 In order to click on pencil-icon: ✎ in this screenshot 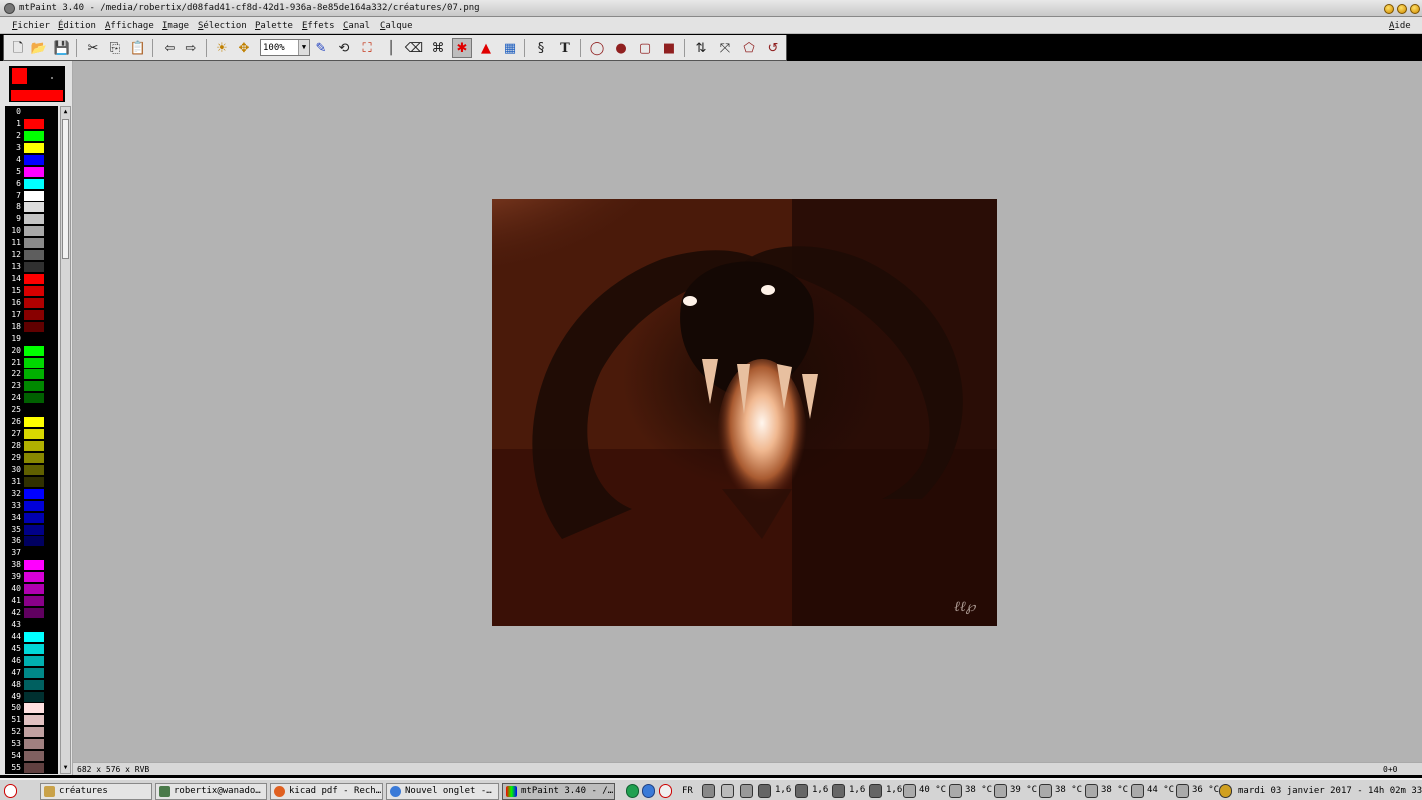, I will do `click(321, 48)`.